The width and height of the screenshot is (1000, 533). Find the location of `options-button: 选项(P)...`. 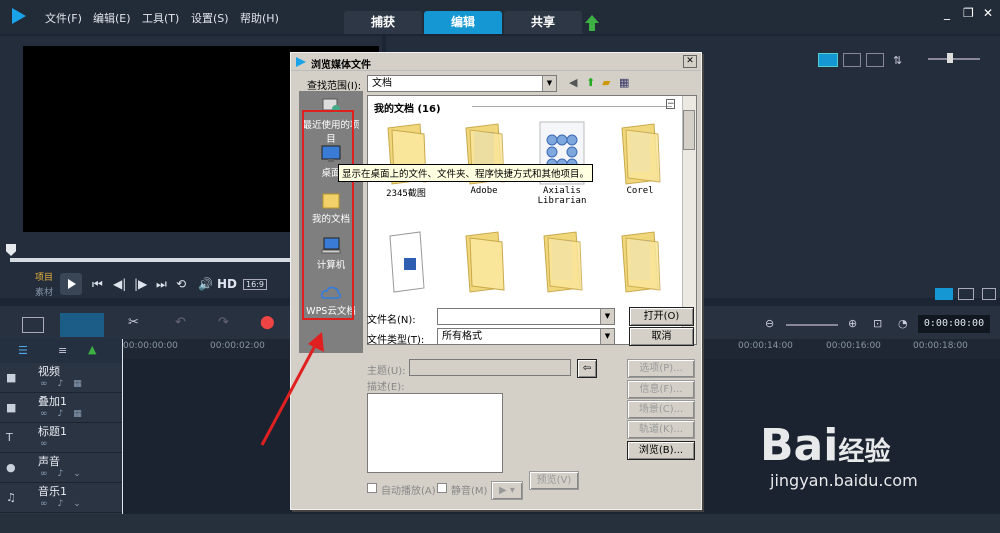

options-button: 选项(P)... is located at coordinates (661, 368).